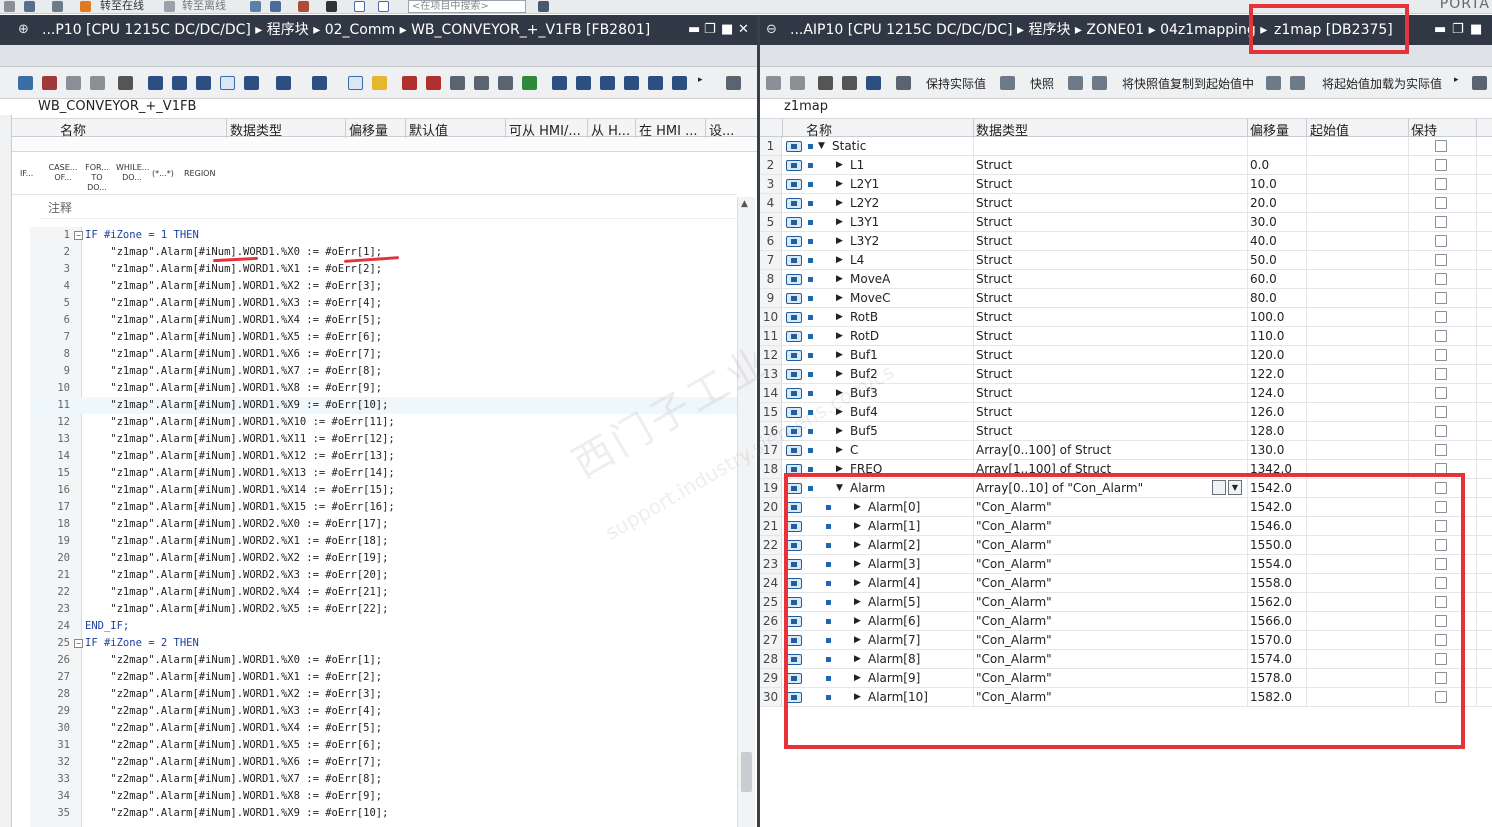  Describe the element at coordinates (355, 83) in the screenshot. I see `absolute-address-icon` at that location.